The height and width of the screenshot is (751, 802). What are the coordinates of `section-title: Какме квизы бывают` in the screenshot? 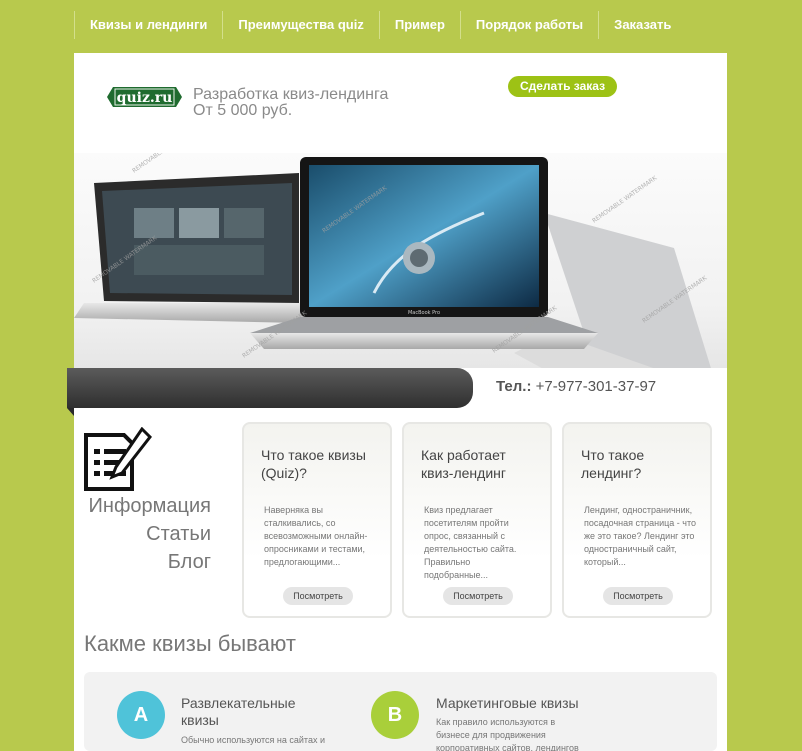 It's located at (190, 643).